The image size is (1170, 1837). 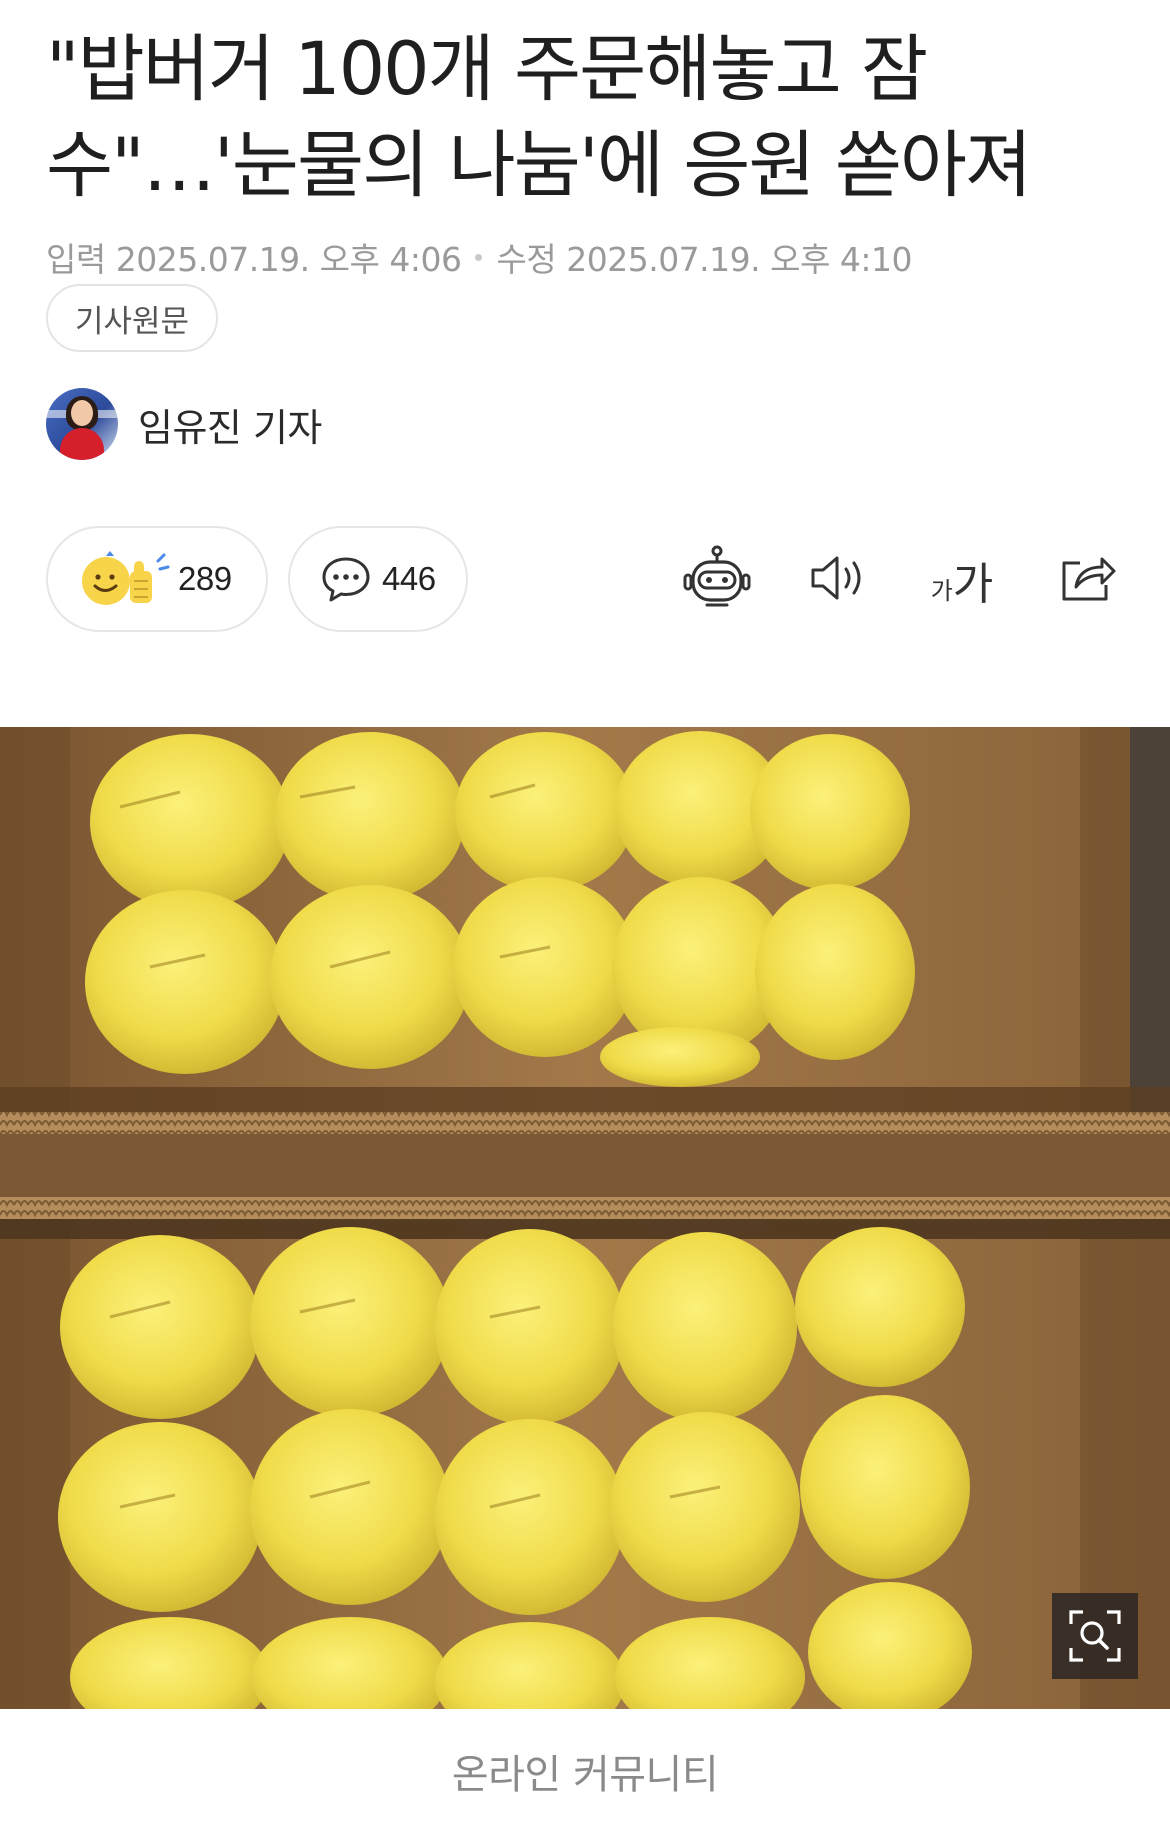 What do you see at coordinates (973, 584) in the screenshot?
I see `font-big-glyph: 가` at bounding box center [973, 584].